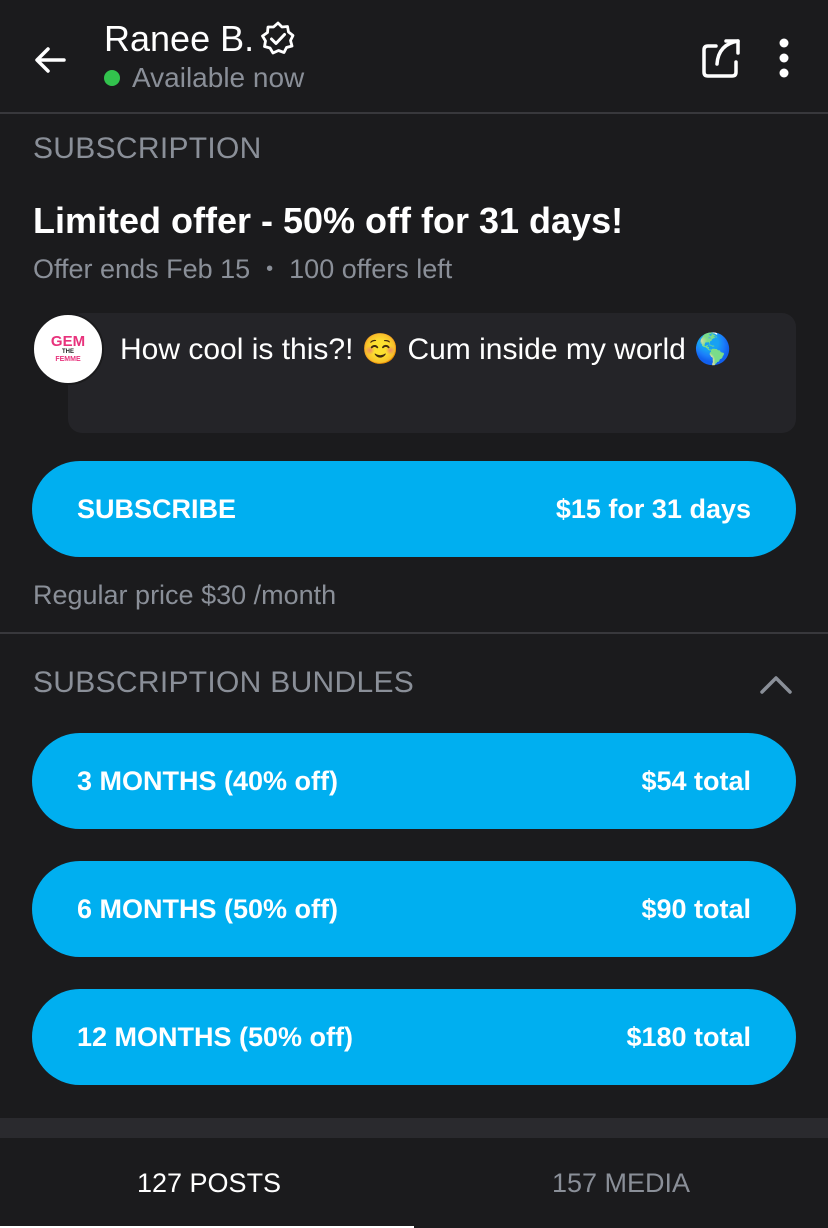 This screenshot has height=1228, width=828. What do you see at coordinates (147, 148) in the screenshot?
I see `subscription-section-title: SUBSCRIPTION` at bounding box center [147, 148].